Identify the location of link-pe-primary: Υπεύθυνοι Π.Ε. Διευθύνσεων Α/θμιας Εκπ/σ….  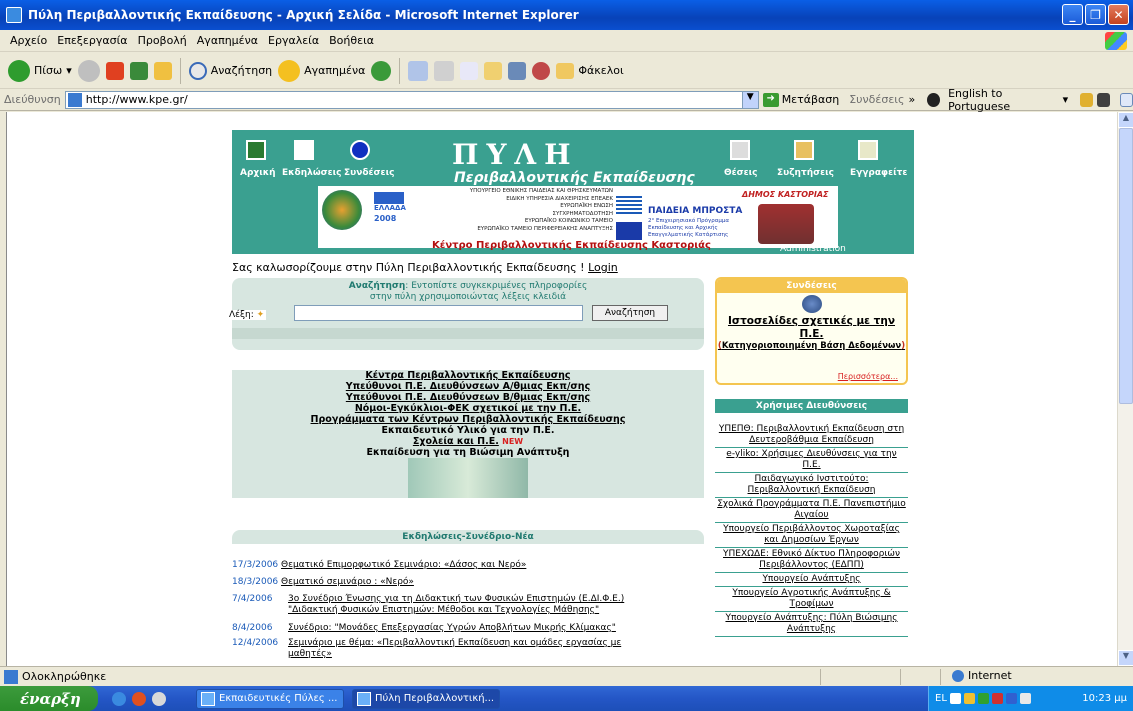
(468, 386).